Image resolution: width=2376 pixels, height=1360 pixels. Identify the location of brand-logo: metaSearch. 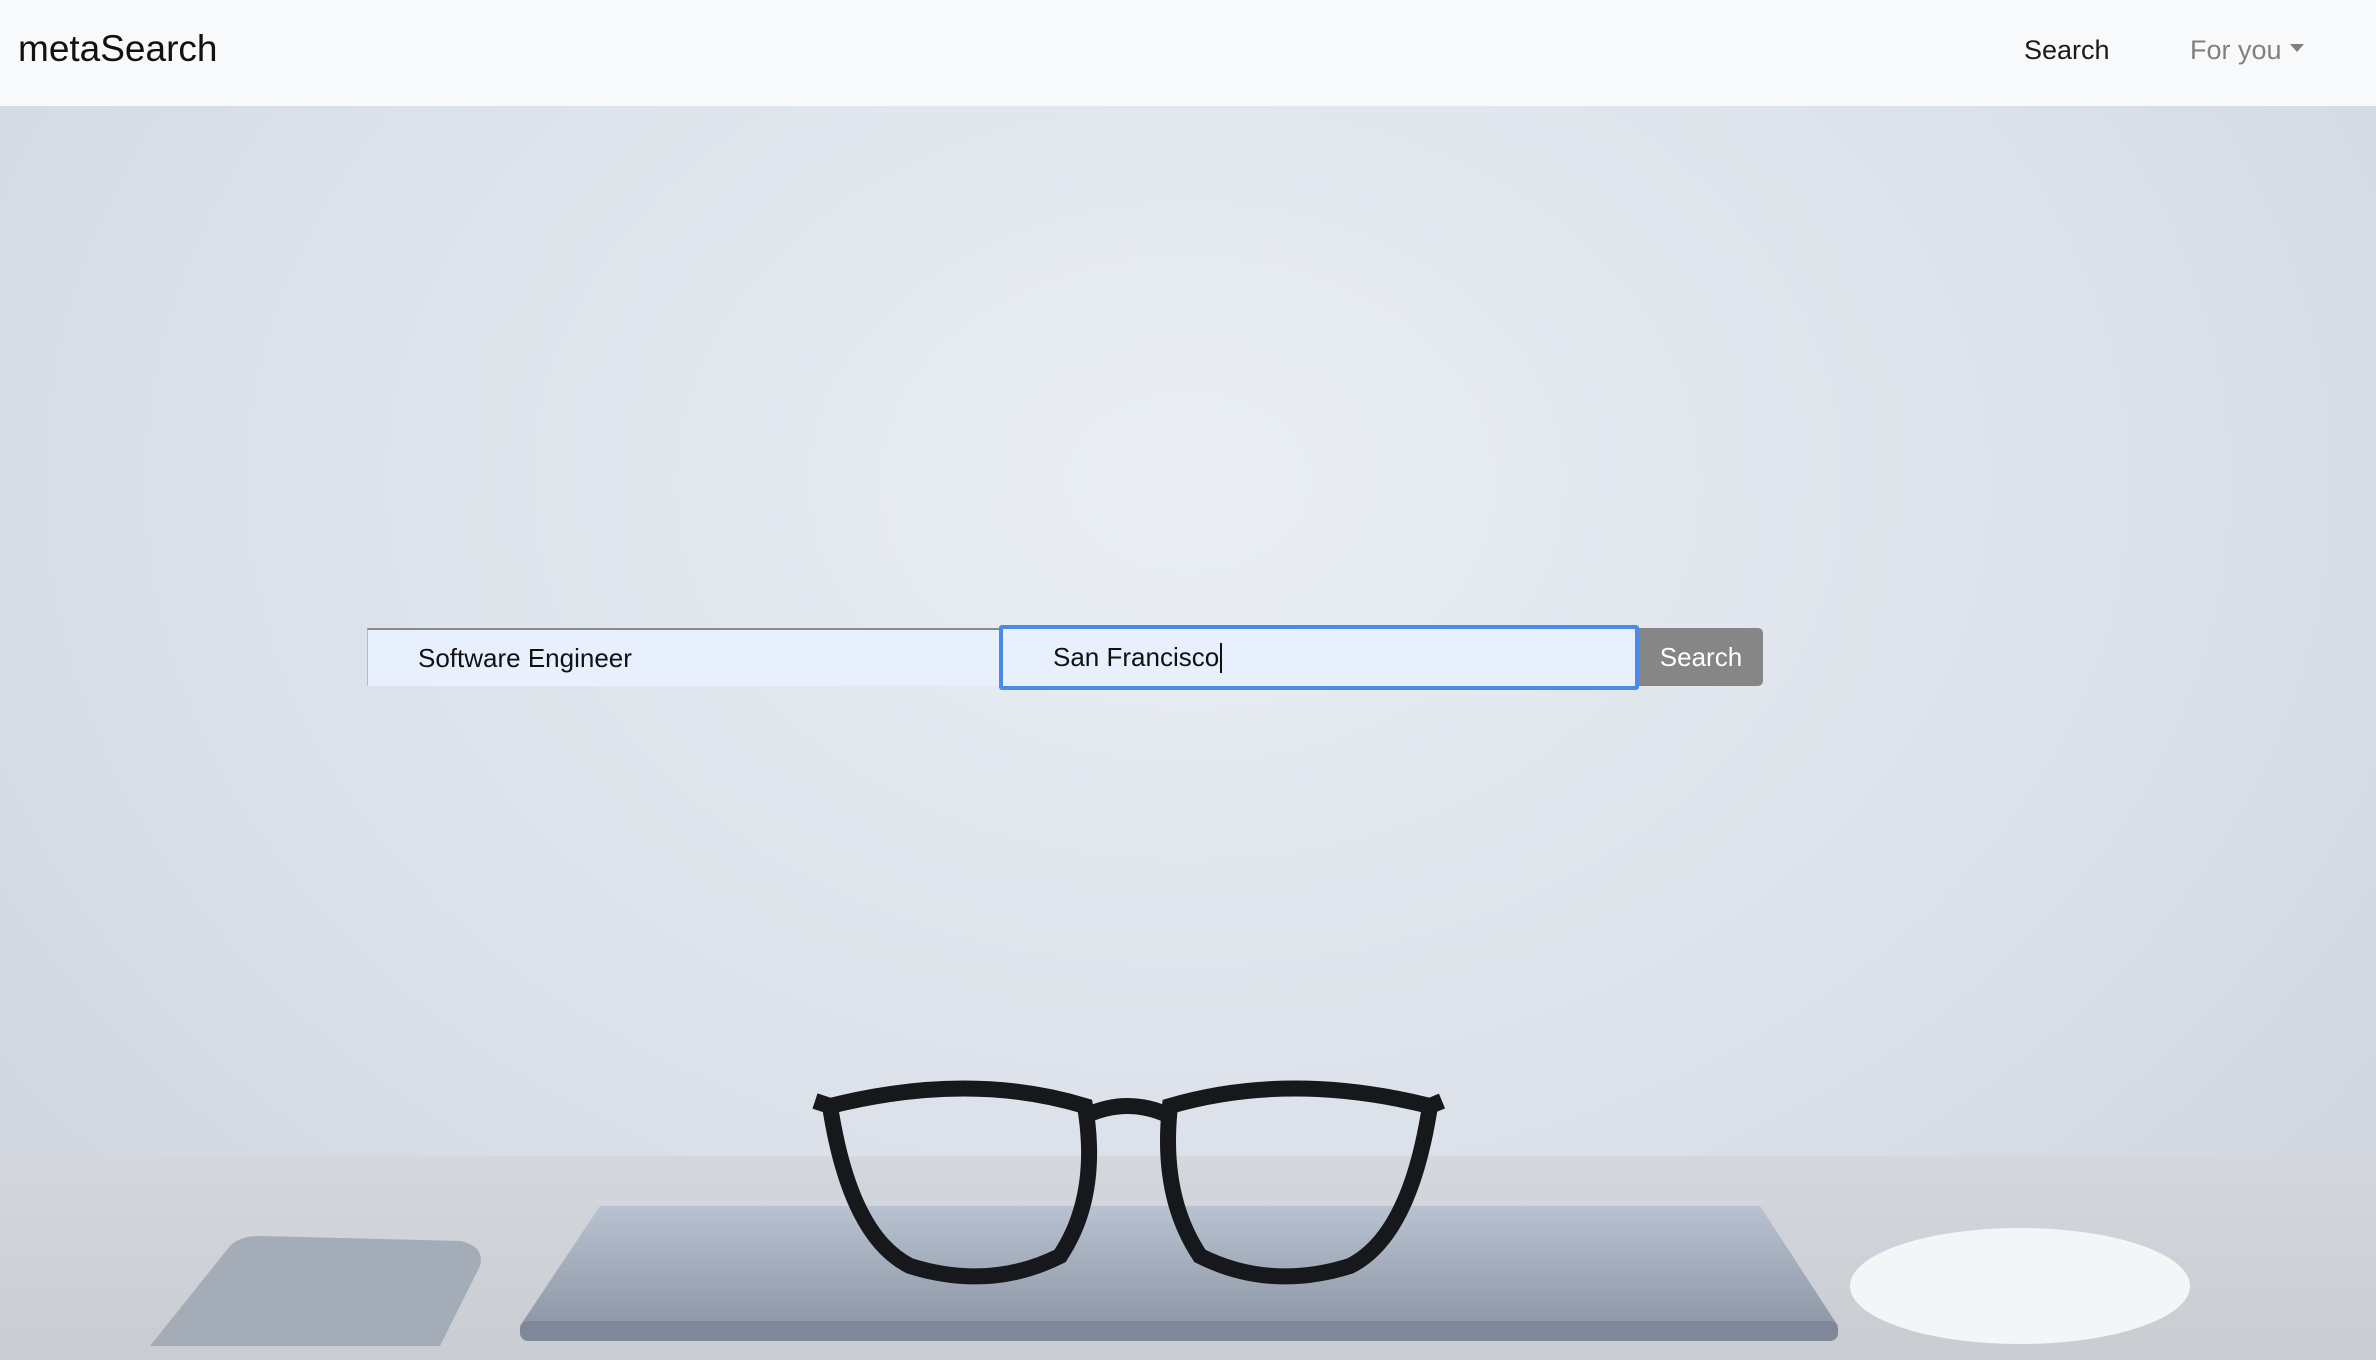
(118, 49).